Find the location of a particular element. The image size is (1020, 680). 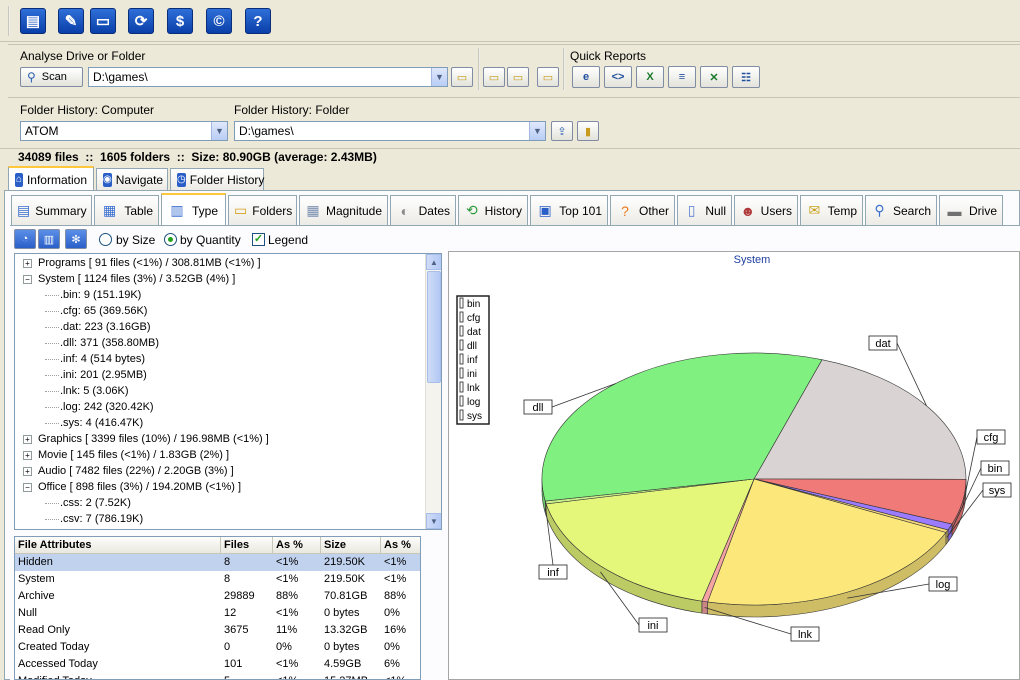

table-row: Archive 29889 88% 70.81GB 88% is located at coordinates (217, 596).